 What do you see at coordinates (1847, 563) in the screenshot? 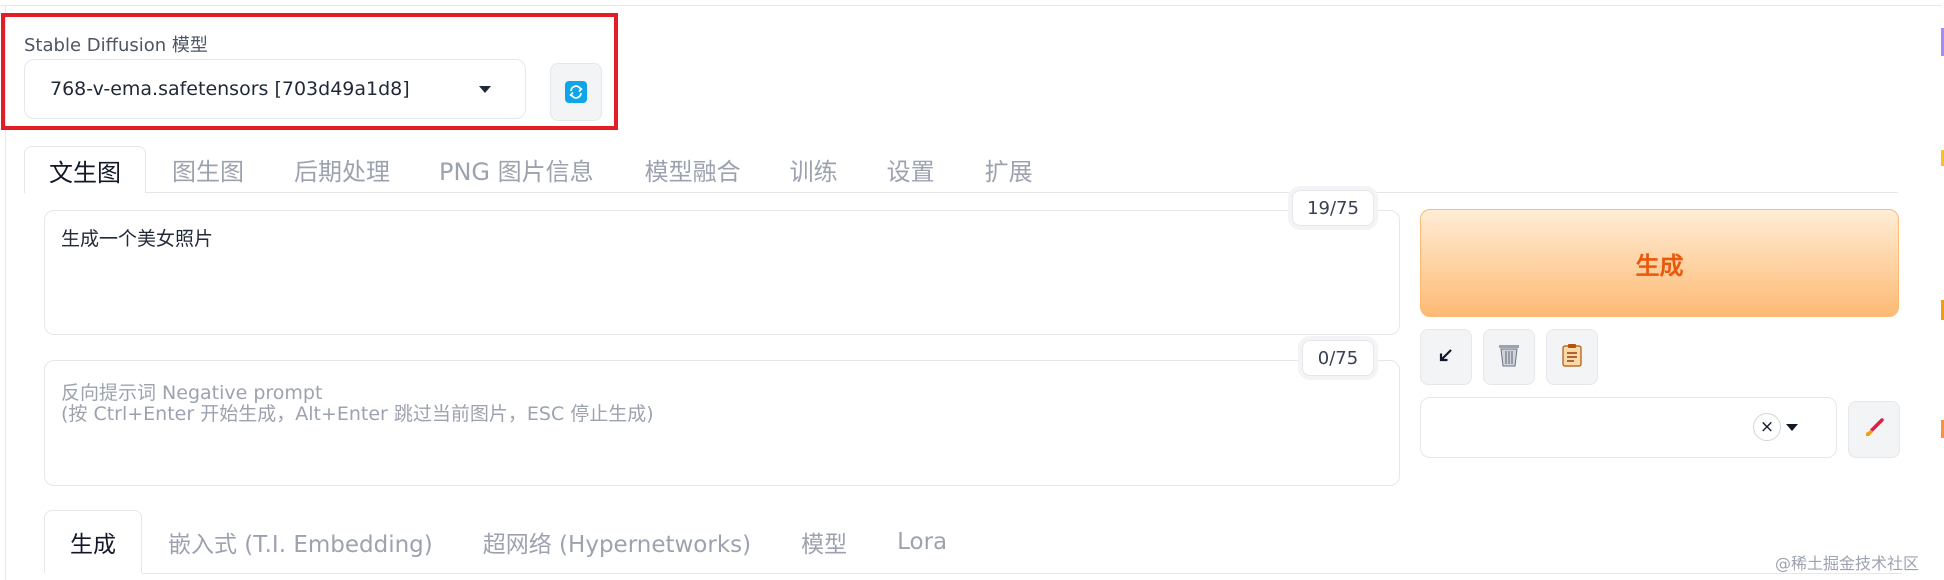
I see `watermark: @稀土掘金技术社区` at bounding box center [1847, 563].